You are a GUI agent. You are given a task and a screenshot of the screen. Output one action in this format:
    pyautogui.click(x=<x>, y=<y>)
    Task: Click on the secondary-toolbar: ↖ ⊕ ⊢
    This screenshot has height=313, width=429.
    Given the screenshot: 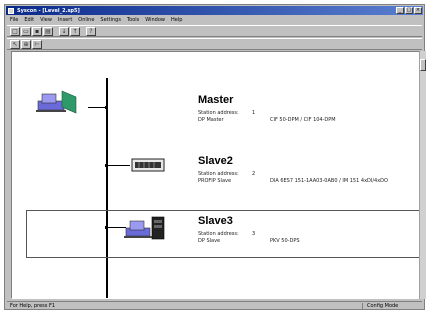 What is the action you would take?
    pyautogui.click(x=214, y=44)
    